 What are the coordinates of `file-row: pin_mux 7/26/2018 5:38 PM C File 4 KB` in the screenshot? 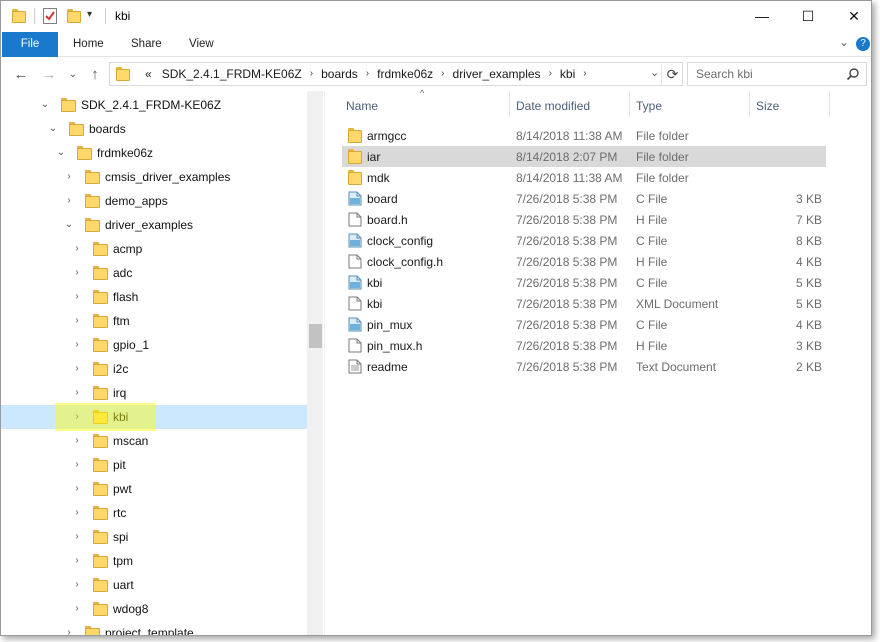 It's located at (584, 324).